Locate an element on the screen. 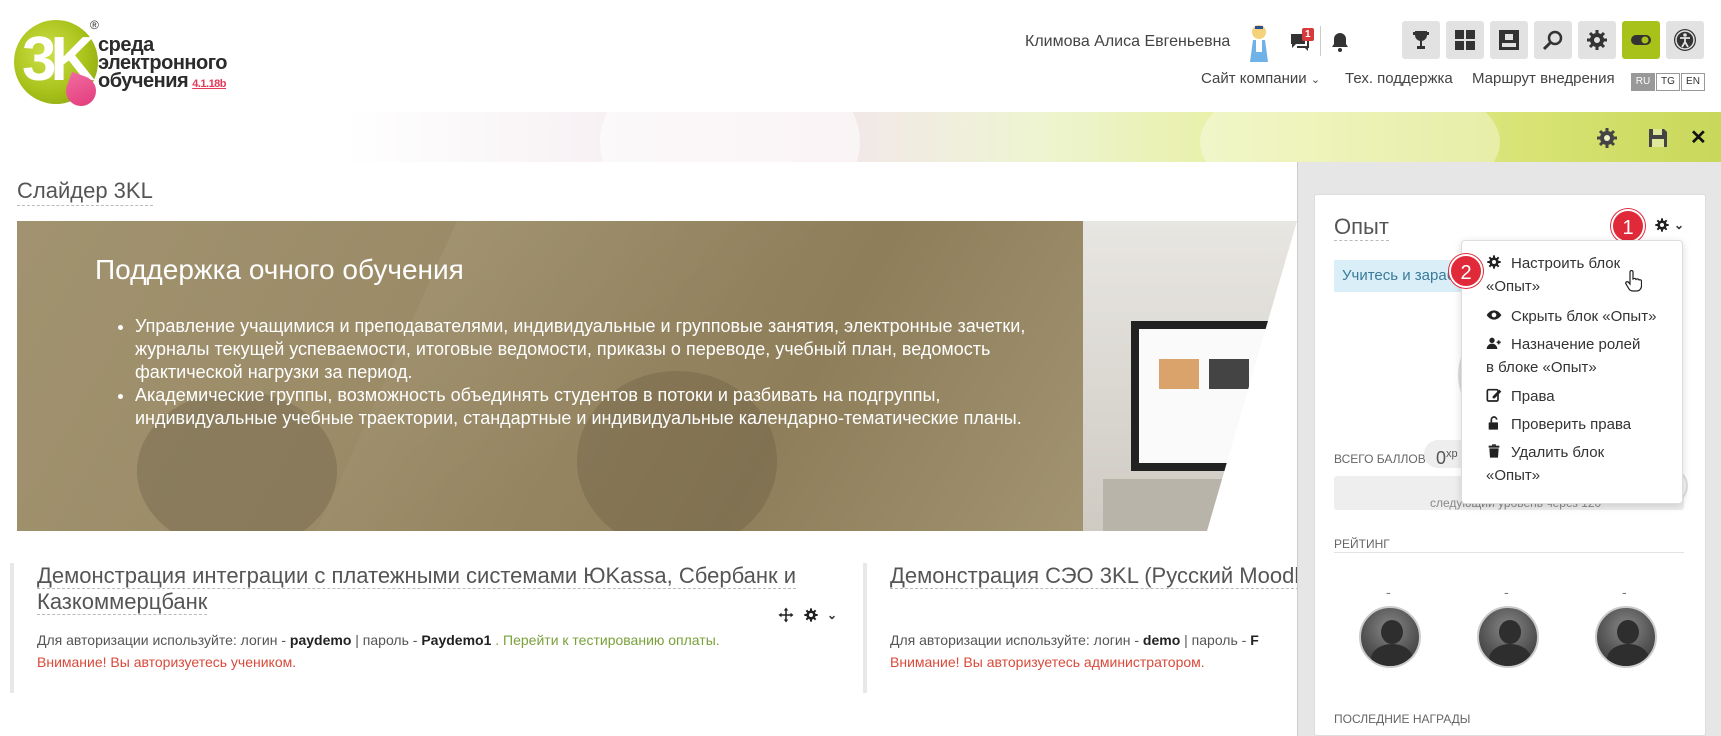 Image resolution: width=1721 pixels, height=736 pixels. version-link: 4.1.18b is located at coordinates (209, 84).